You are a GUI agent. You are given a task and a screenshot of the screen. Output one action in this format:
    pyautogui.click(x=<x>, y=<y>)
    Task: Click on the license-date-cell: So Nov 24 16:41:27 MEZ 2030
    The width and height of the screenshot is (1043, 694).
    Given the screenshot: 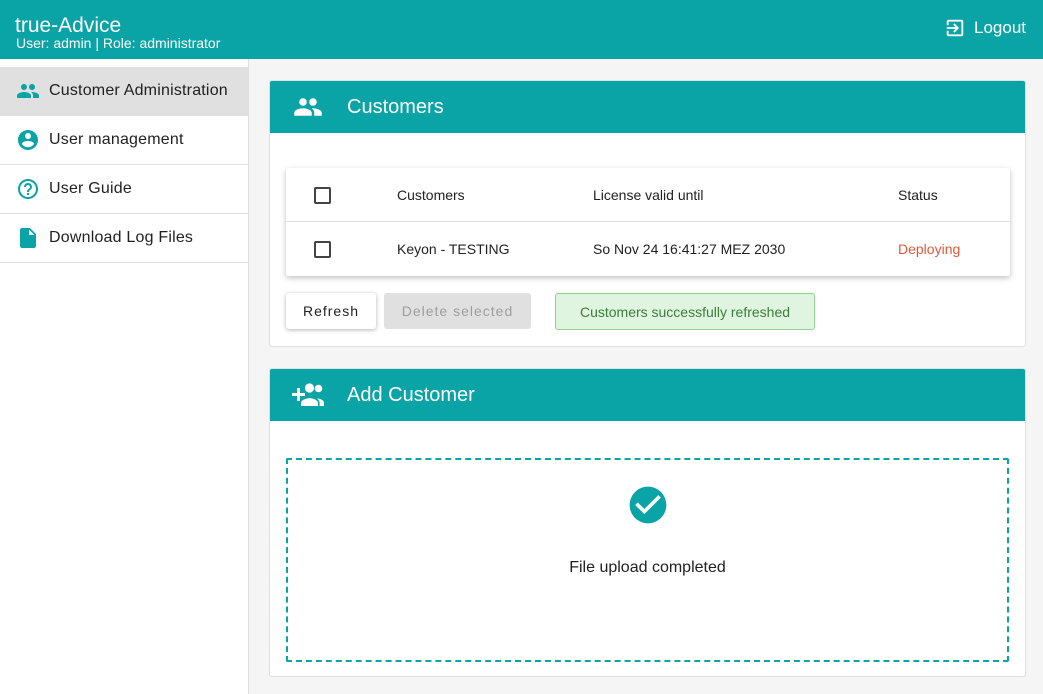 What is the action you would take?
    pyautogui.click(x=689, y=249)
    